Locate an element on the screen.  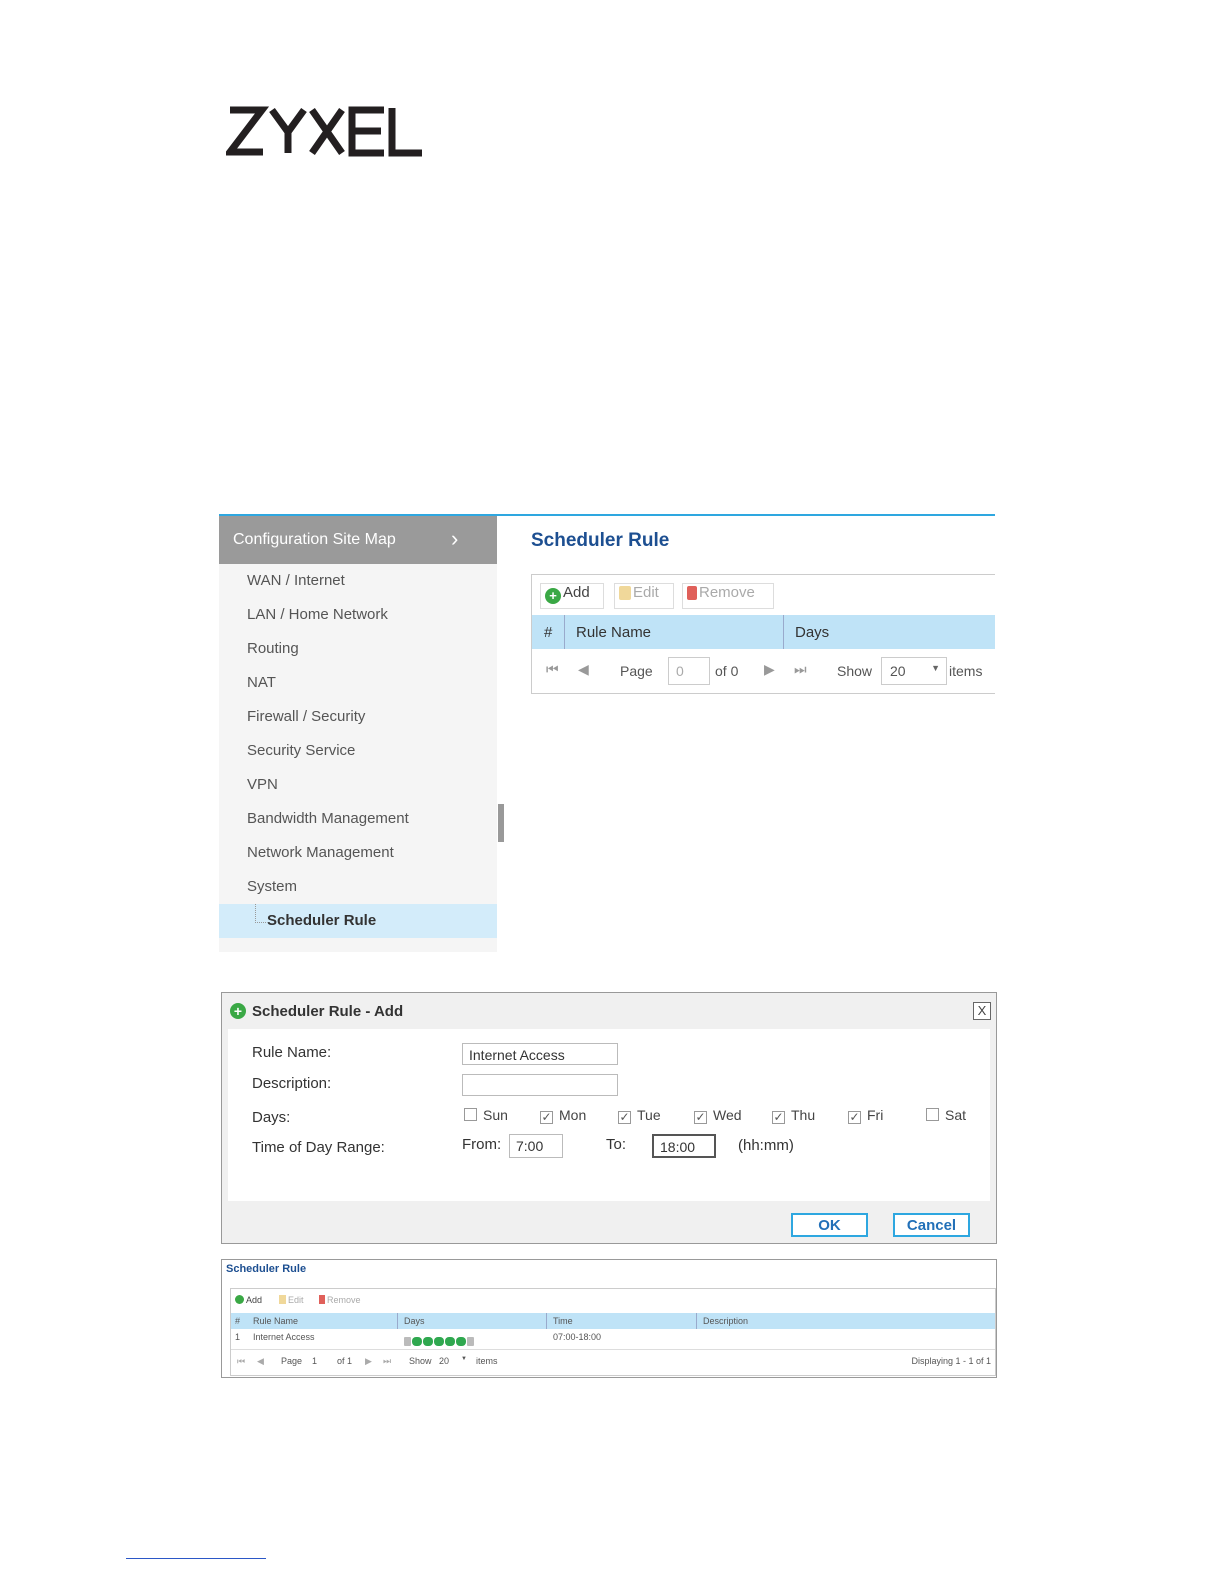
day-label: Thu is located at coordinates (803, 1115).